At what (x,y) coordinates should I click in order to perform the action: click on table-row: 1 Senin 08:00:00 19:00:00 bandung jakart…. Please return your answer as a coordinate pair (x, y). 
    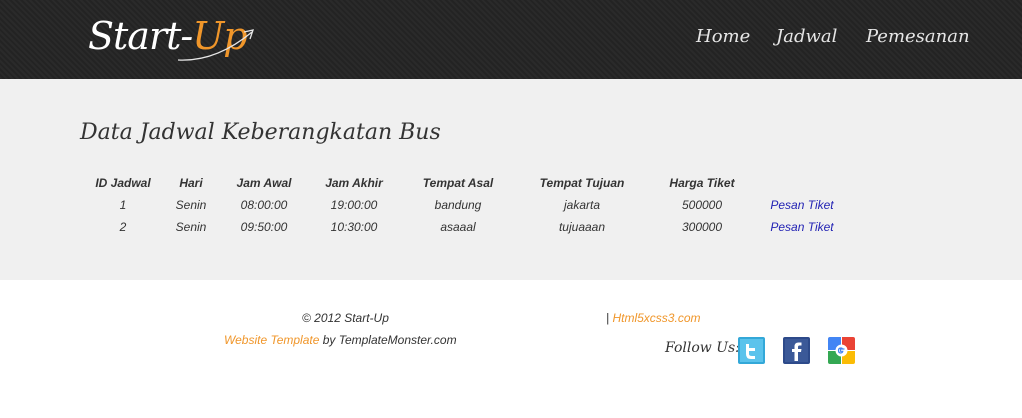
    Looking at the image, I should click on (470, 205).